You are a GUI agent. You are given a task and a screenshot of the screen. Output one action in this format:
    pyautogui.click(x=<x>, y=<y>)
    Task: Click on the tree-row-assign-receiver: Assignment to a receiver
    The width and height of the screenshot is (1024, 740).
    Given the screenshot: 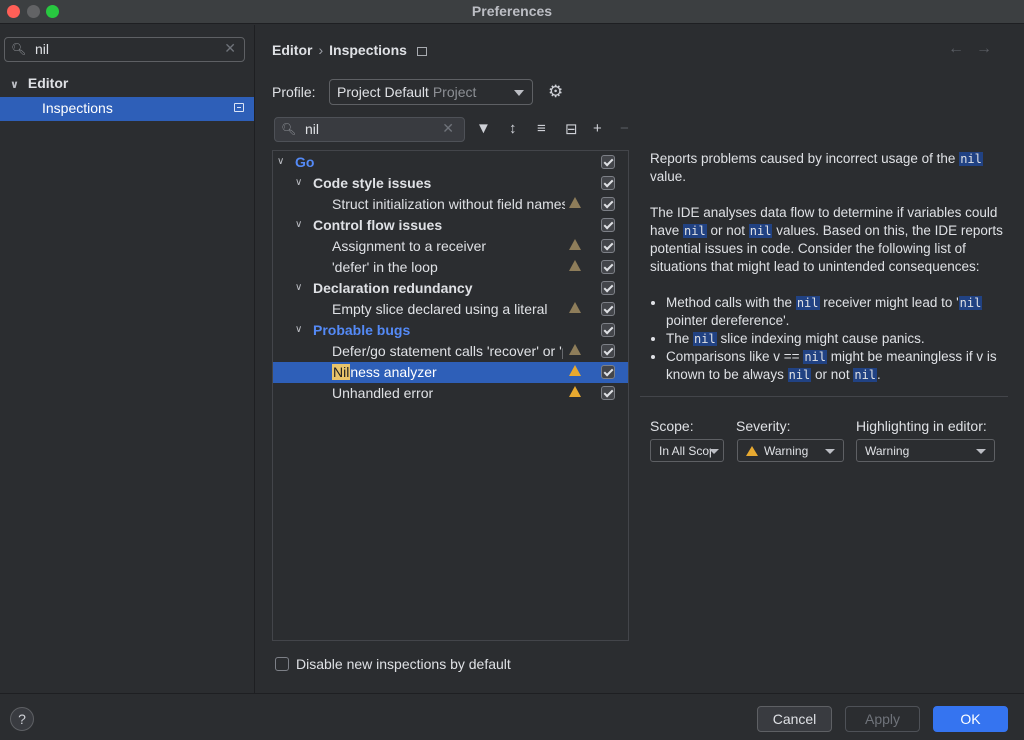 What is the action you would take?
    pyautogui.click(x=450, y=246)
    